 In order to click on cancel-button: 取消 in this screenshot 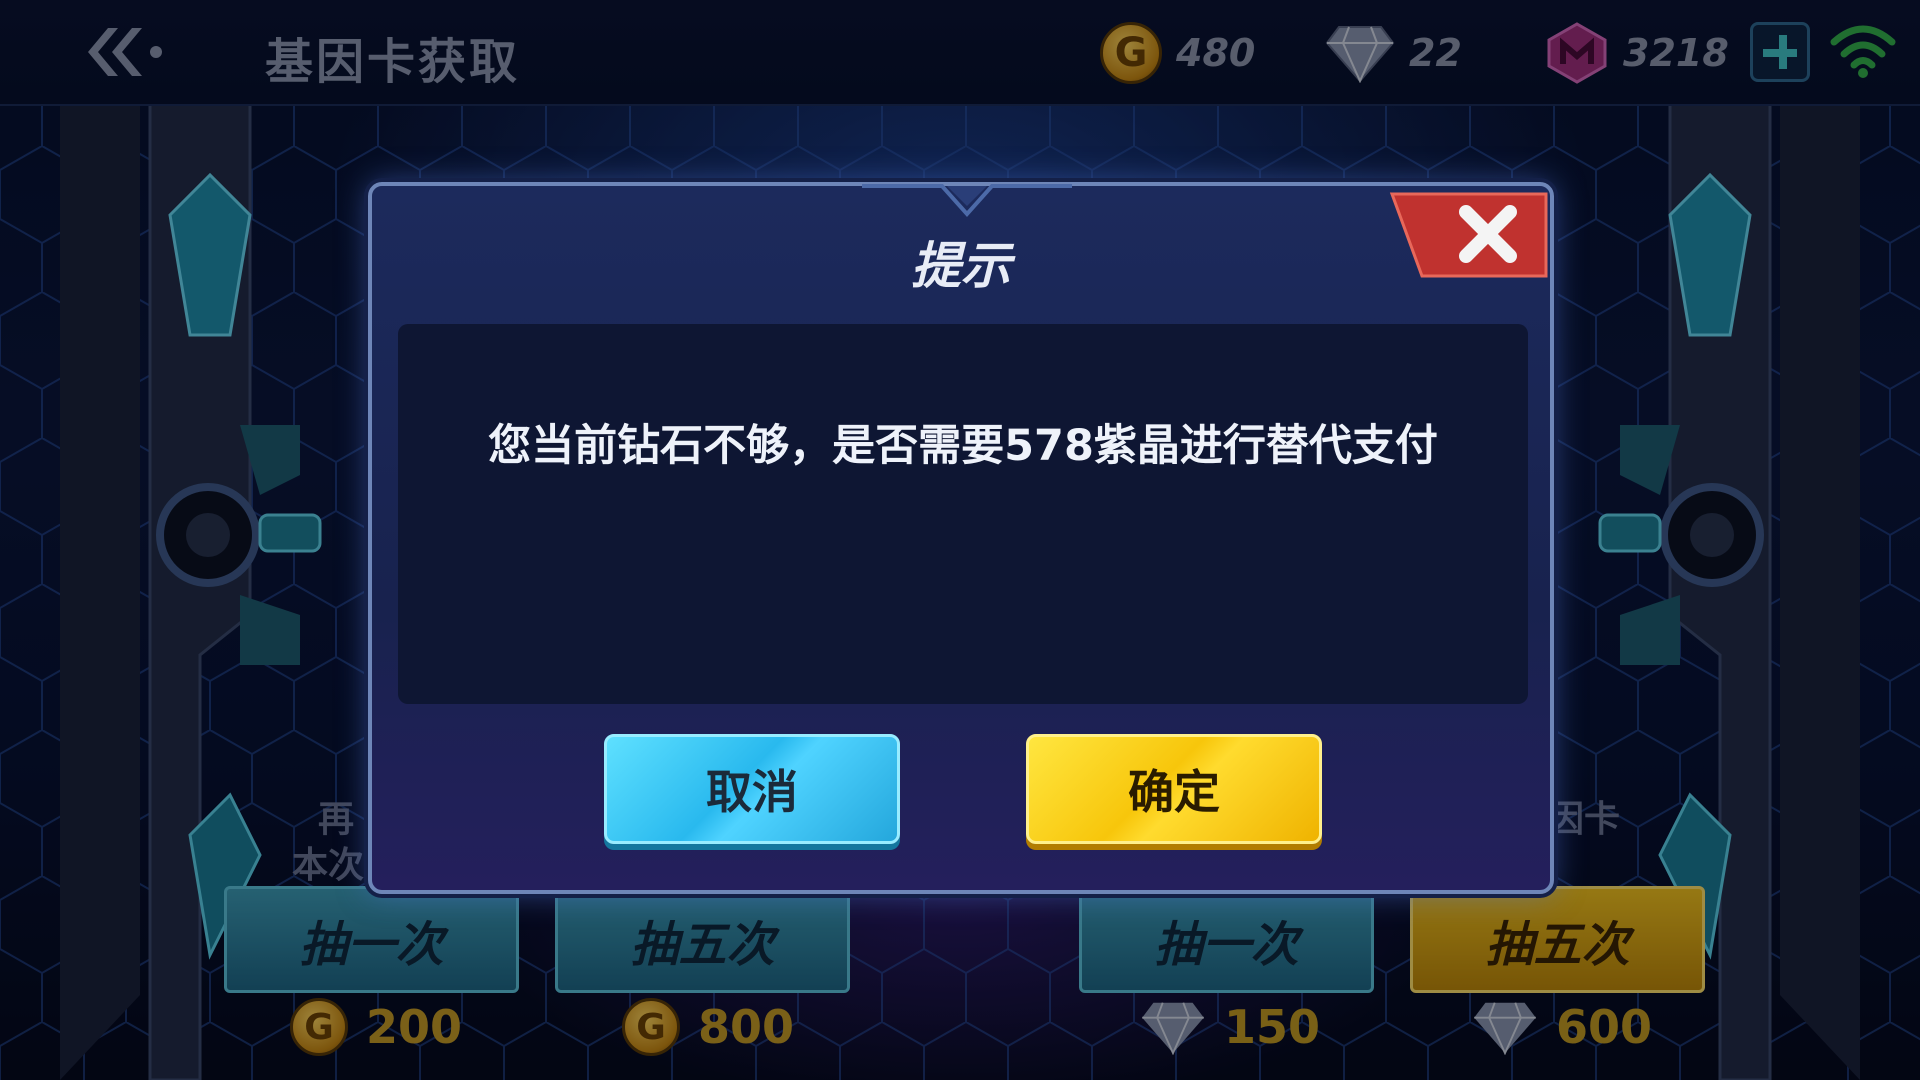, I will do `click(752, 789)`.